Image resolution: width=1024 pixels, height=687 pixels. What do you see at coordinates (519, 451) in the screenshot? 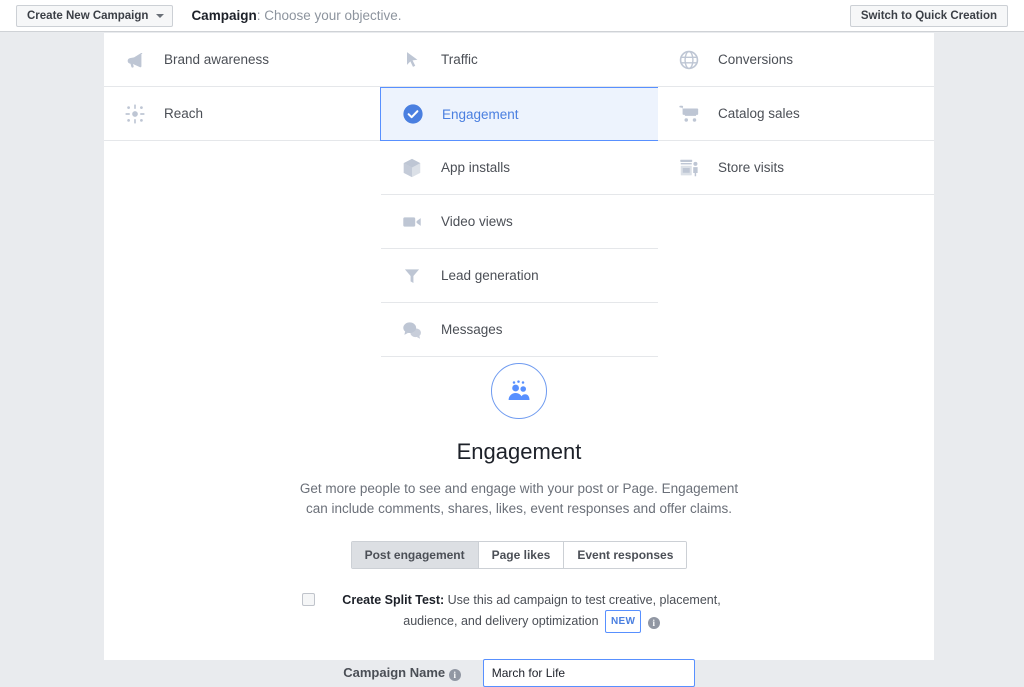
I see `detail-title: Engagement` at bounding box center [519, 451].